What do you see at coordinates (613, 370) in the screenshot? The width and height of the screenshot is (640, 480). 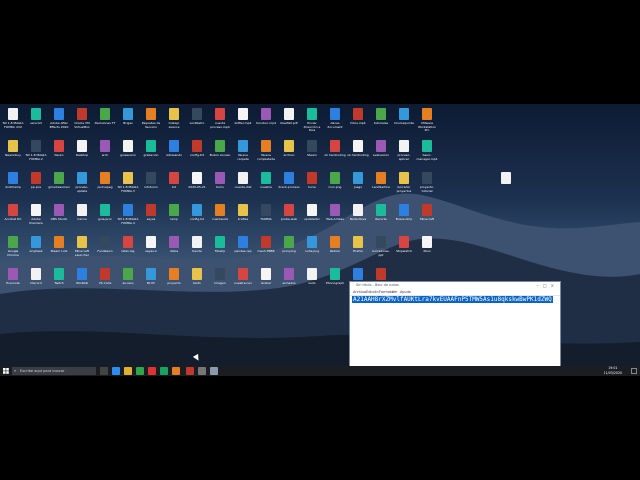 I see `taskbar-clock: 19:01 11/03/2020` at bounding box center [613, 370].